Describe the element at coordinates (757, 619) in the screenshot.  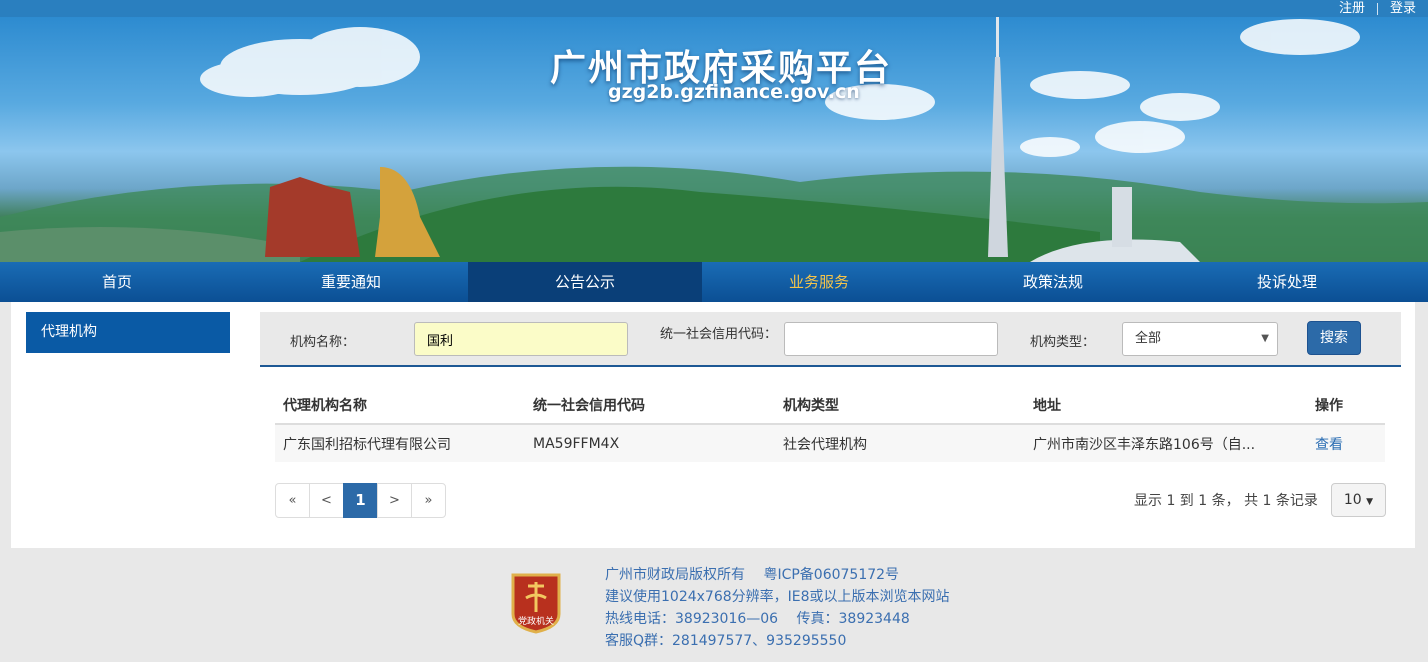
I see `footer-hotline: 热线电话：38923016—06 传真：38923448` at that location.